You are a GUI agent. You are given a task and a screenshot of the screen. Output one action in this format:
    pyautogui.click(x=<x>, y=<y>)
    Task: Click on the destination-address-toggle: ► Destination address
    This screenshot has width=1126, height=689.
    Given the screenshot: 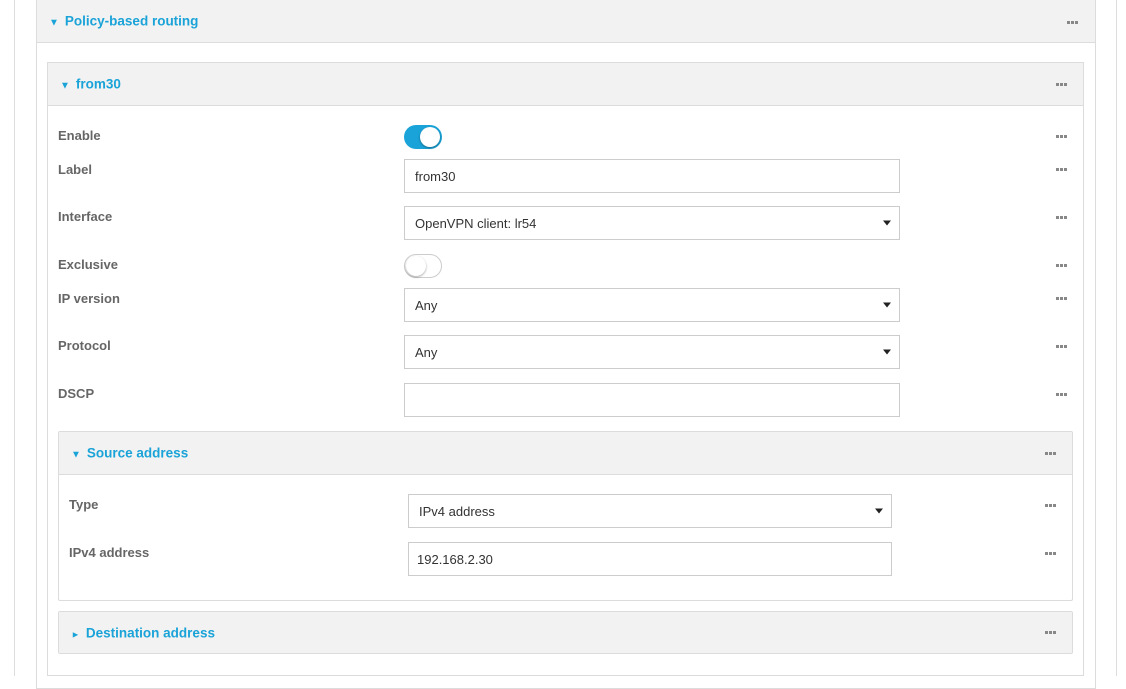 What is the action you would take?
    pyautogui.click(x=143, y=632)
    